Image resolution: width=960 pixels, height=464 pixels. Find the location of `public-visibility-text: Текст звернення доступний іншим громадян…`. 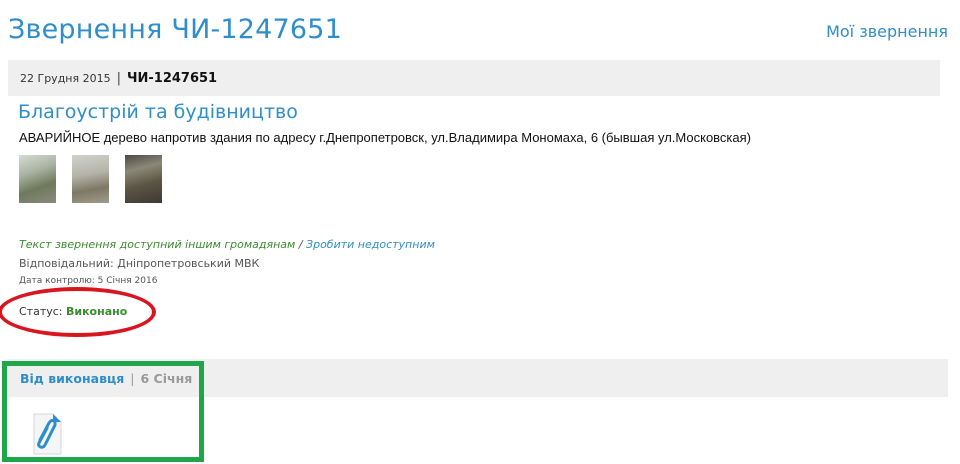

public-visibility-text: Текст звернення доступний іншим громадян… is located at coordinates (157, 244).